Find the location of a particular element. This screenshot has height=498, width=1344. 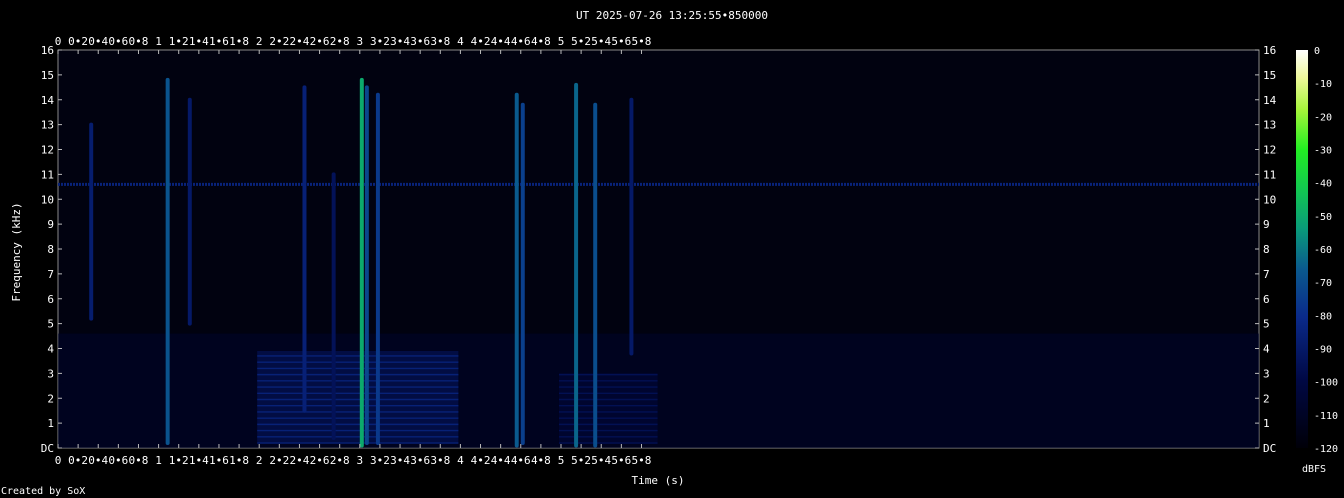

colorbar-tick-label: -120 is located at coordinates (1326, 449).